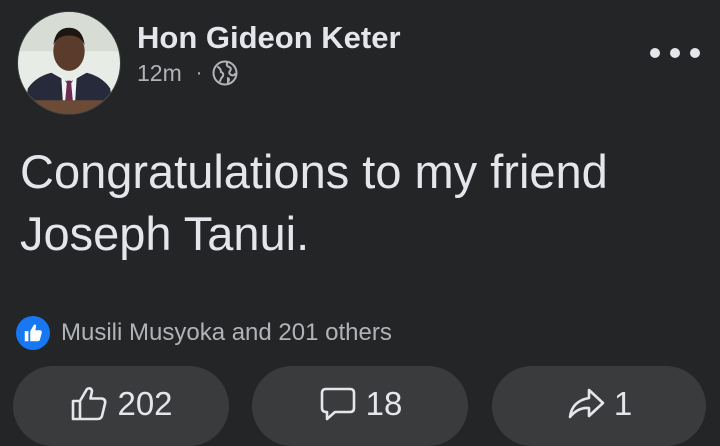  I want to click on comment-icon, so click(337, 404).